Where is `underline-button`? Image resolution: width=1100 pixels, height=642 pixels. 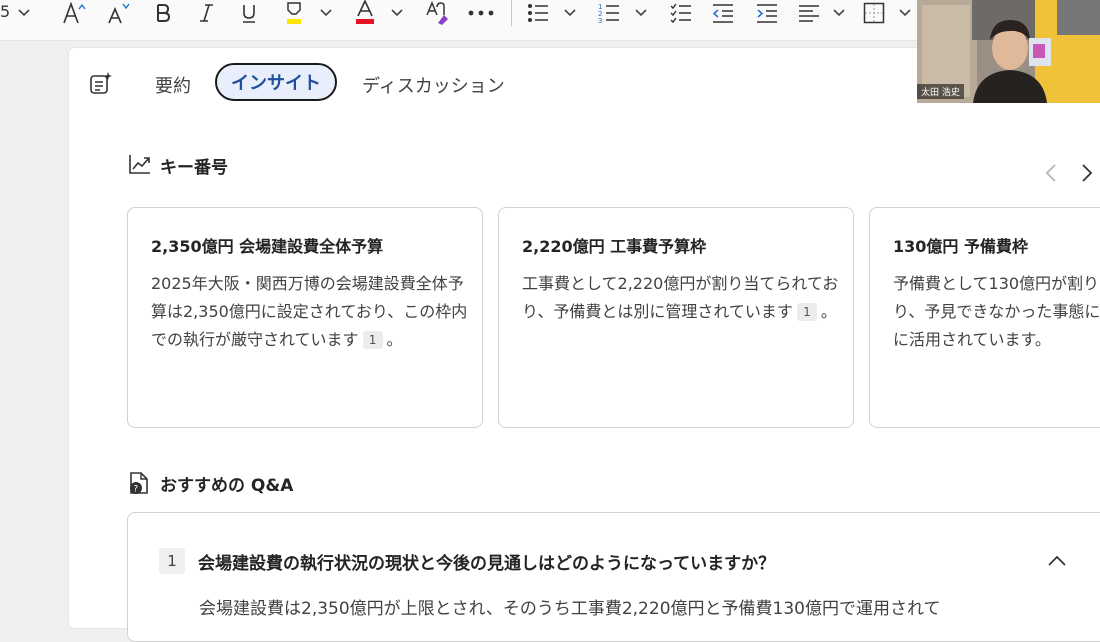
underline-button is located at coordinates (249, 13).